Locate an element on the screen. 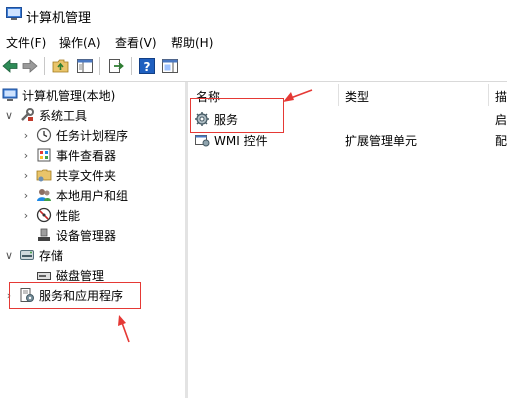  menu-help: 帮助(H) is located at coordinates (192, 42).